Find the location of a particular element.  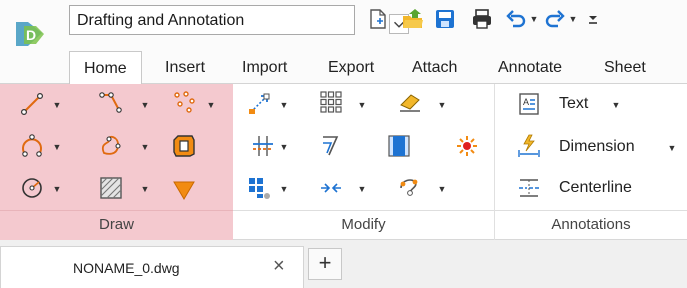

circle-dropdown-button: ▼ is located at coordinates (57, 189).